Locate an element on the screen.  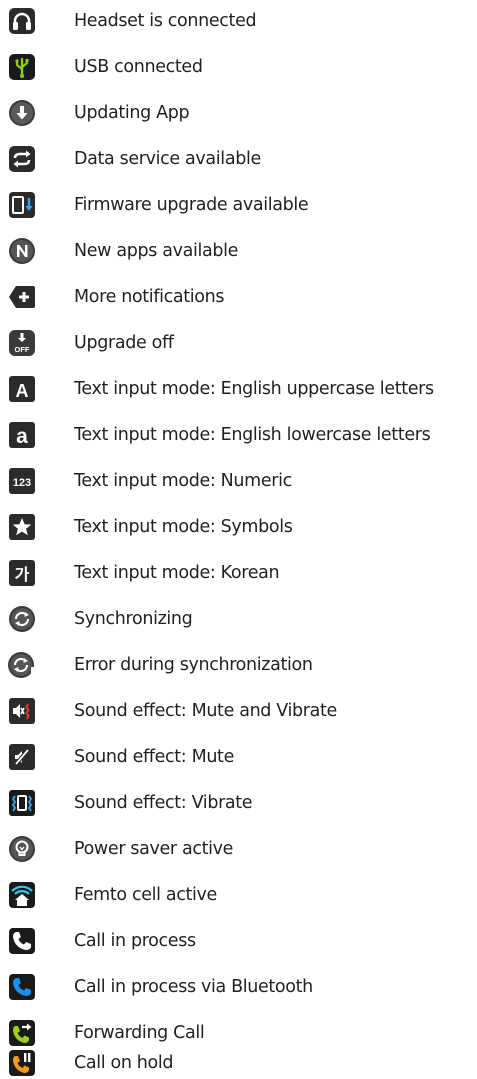
list-item: Power saver active is located at coordinates (238, 849).